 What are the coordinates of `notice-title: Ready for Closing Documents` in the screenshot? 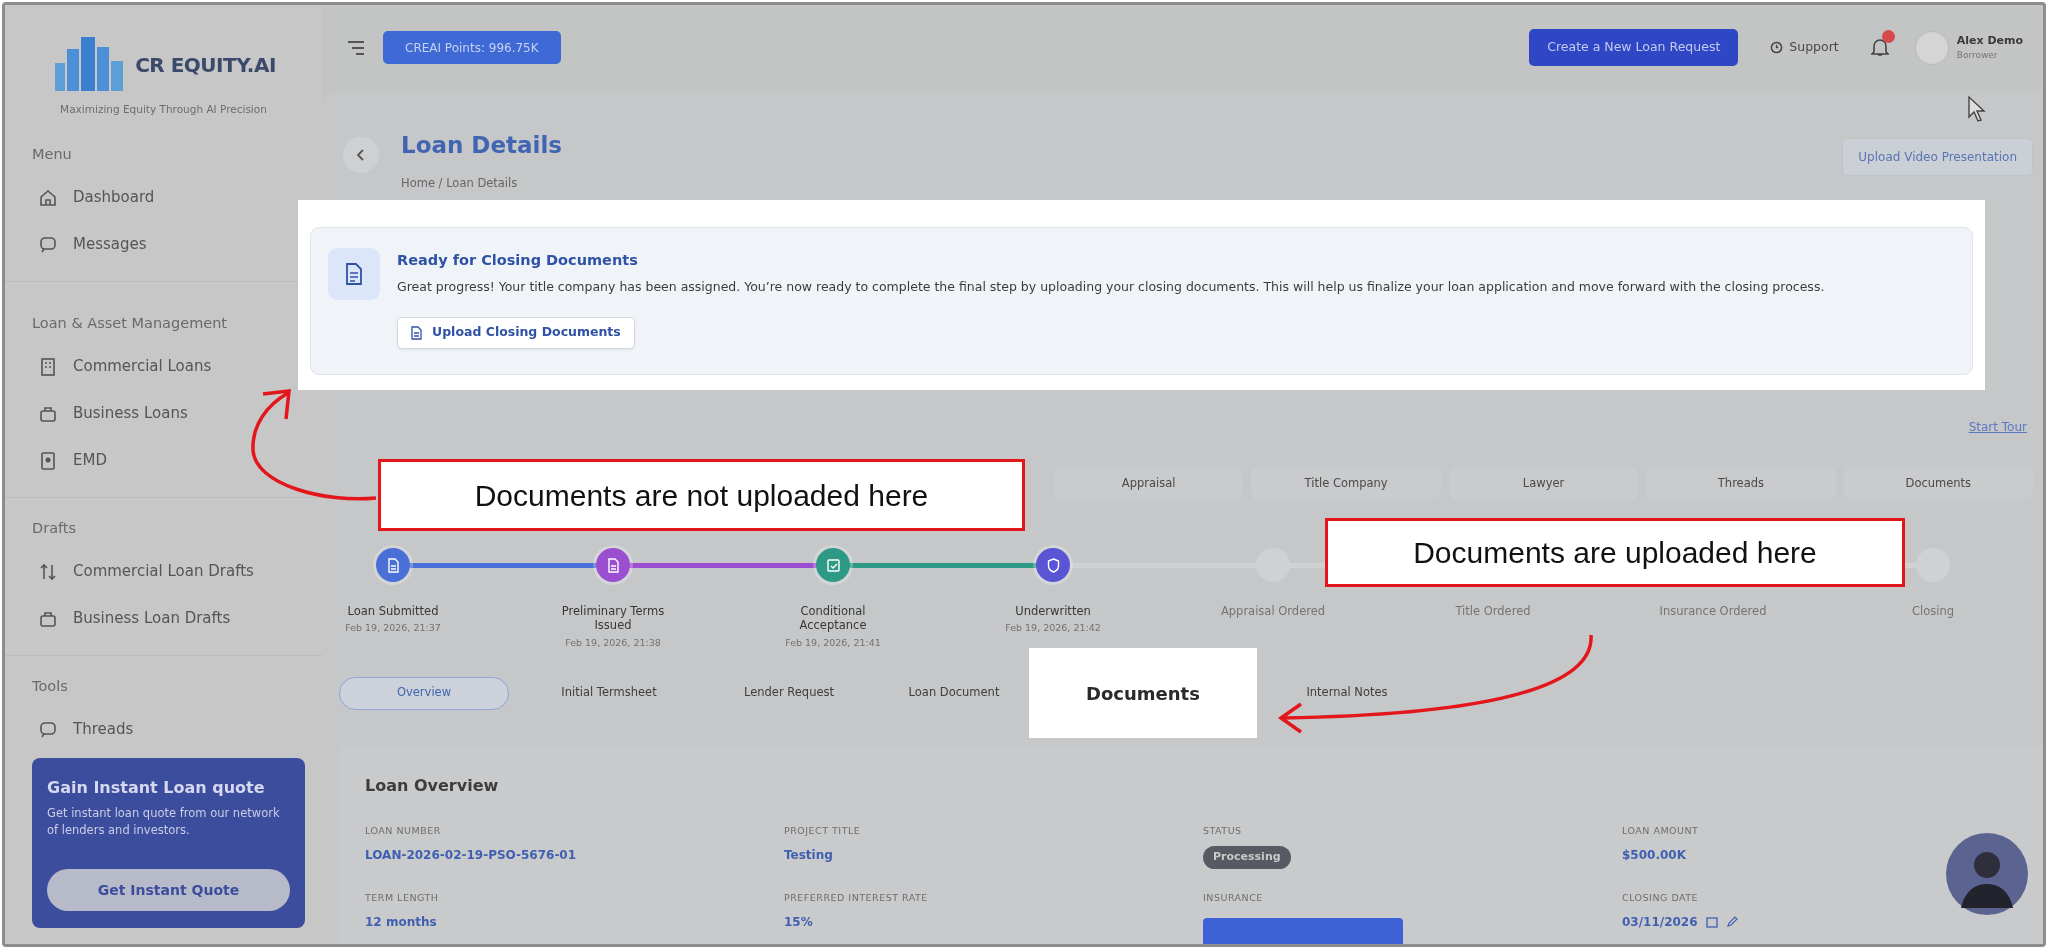 It's located at (518, 260).